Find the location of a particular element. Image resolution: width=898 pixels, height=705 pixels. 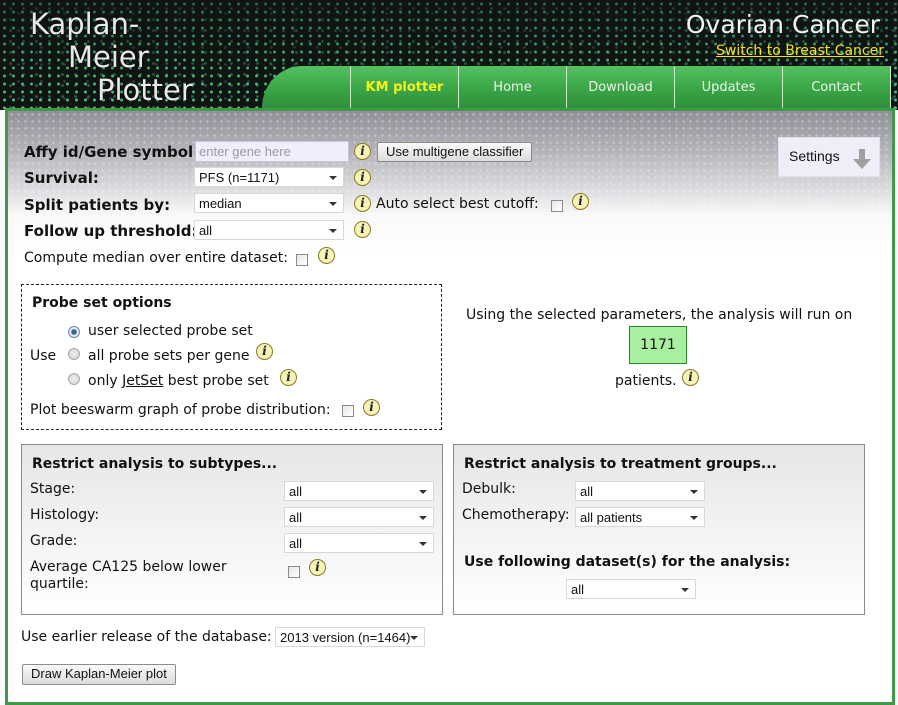

split-select: median is located at coordinates (269, 203).